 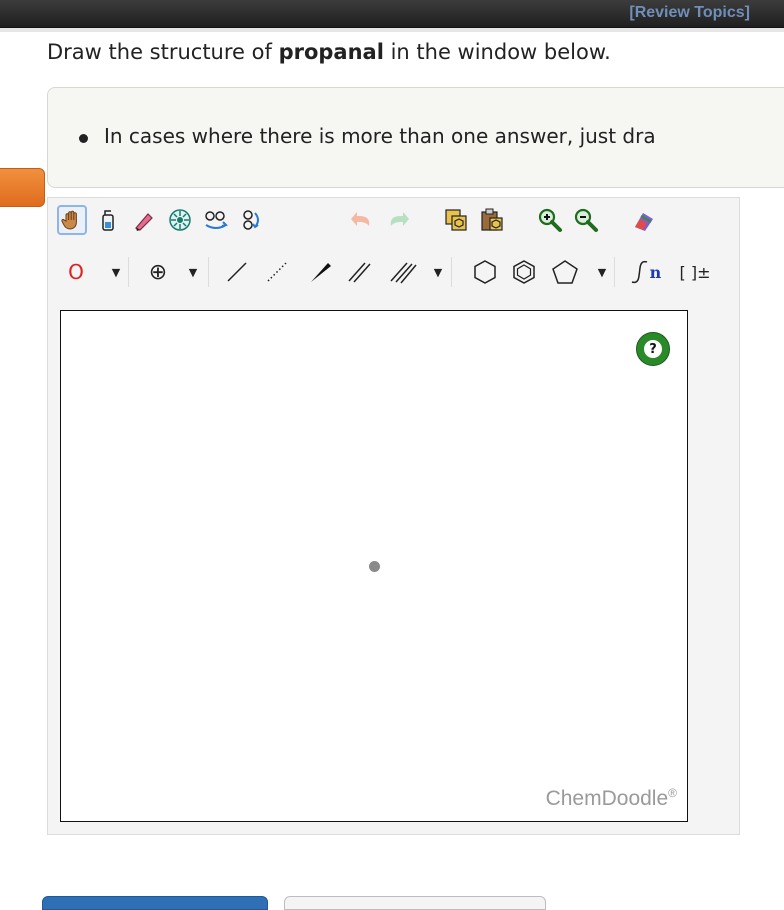 What do you see at coordinates (180, 220) in the screenshot?
I see `center-icon` at bounding box center [180, 220].